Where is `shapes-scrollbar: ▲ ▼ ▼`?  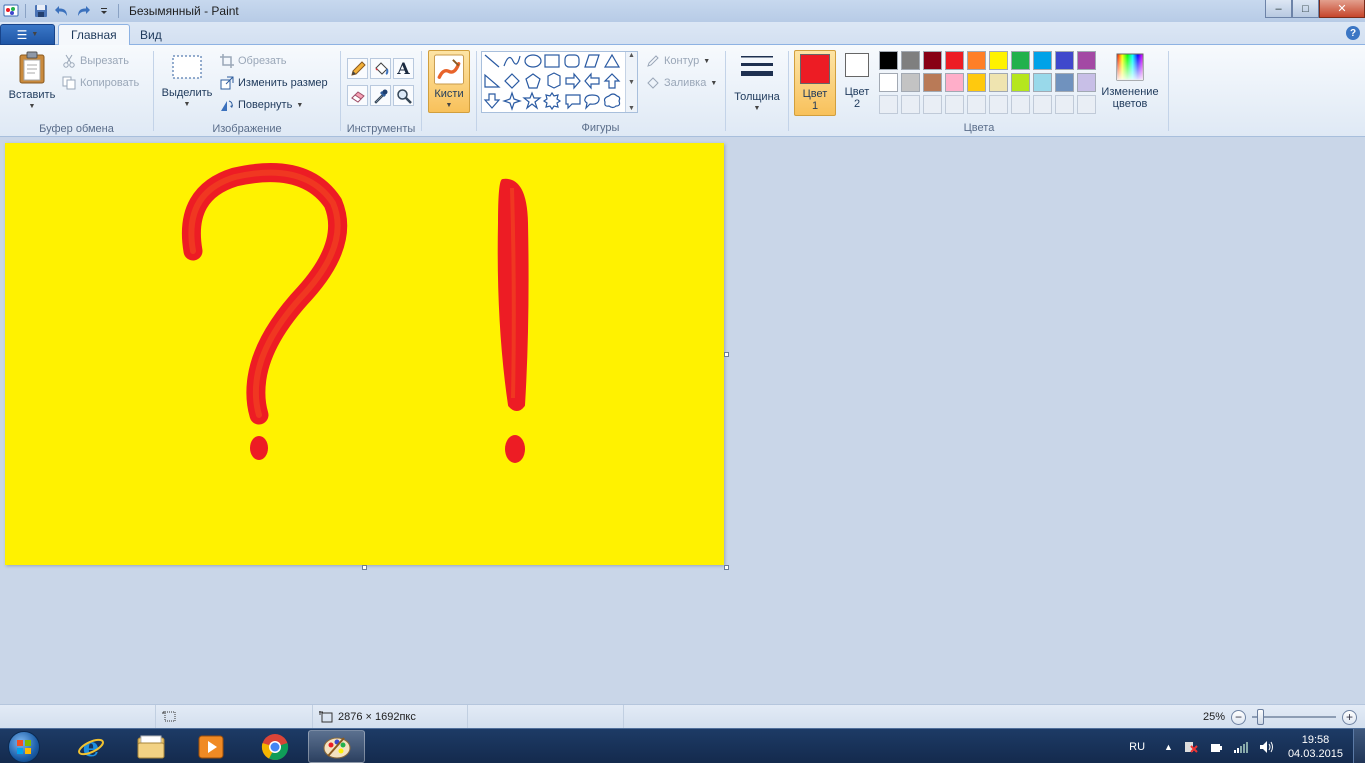 shapes-scrollbar: ▲ ▼ ▼ is located at coordinates (631, 82).